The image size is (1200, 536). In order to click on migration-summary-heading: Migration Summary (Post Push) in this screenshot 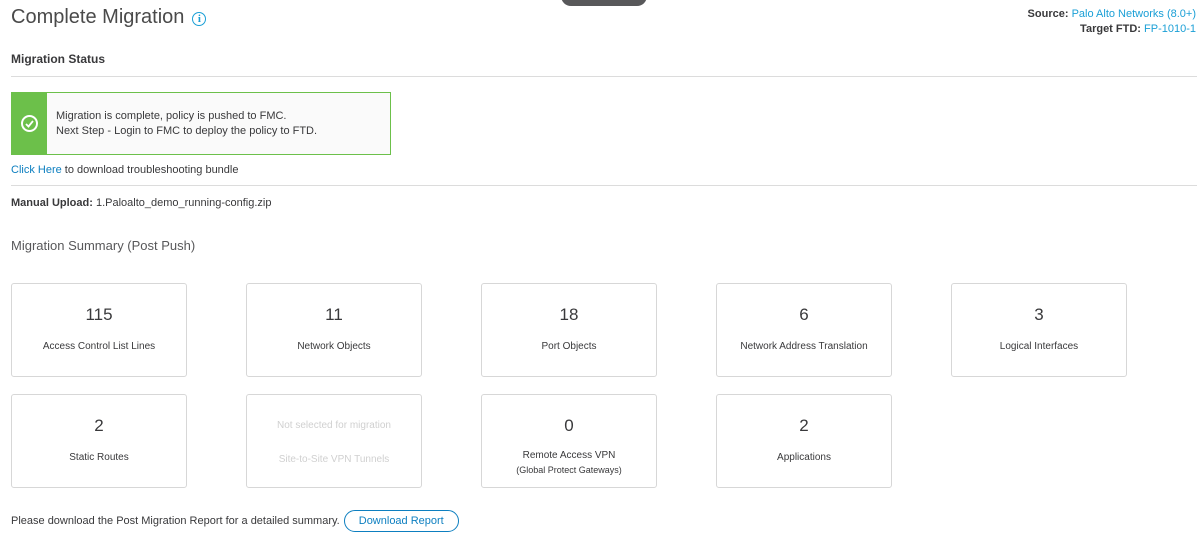, I will do `click(103, 245)`.